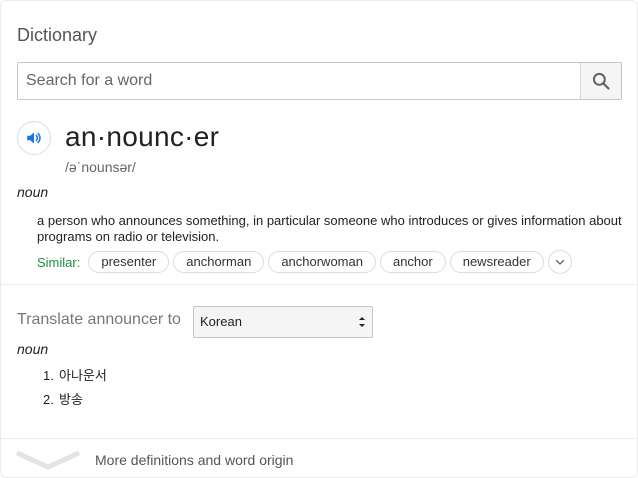  Describe the element at coordinates (219, 262) in the screenshot. I see `similar-chip-anchorman: anchorman` at that location.